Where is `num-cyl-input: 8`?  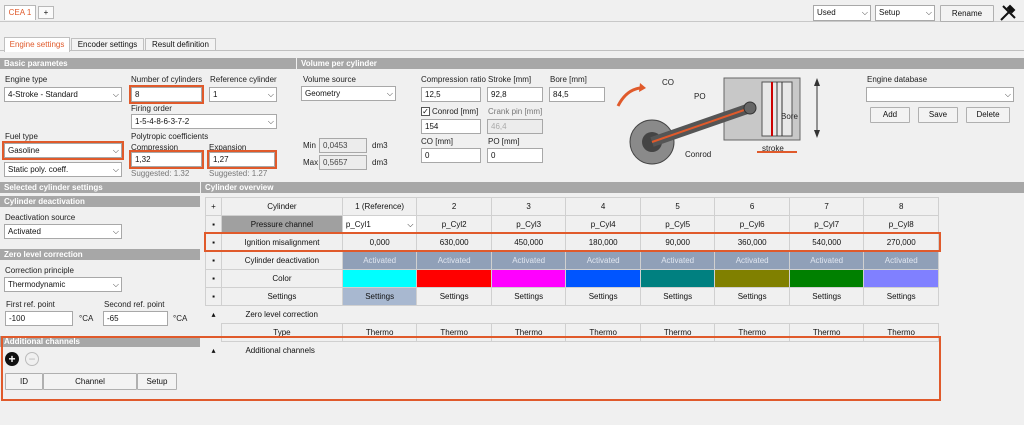 num-cyl-input: 8 is located at coordinates (166, 94).